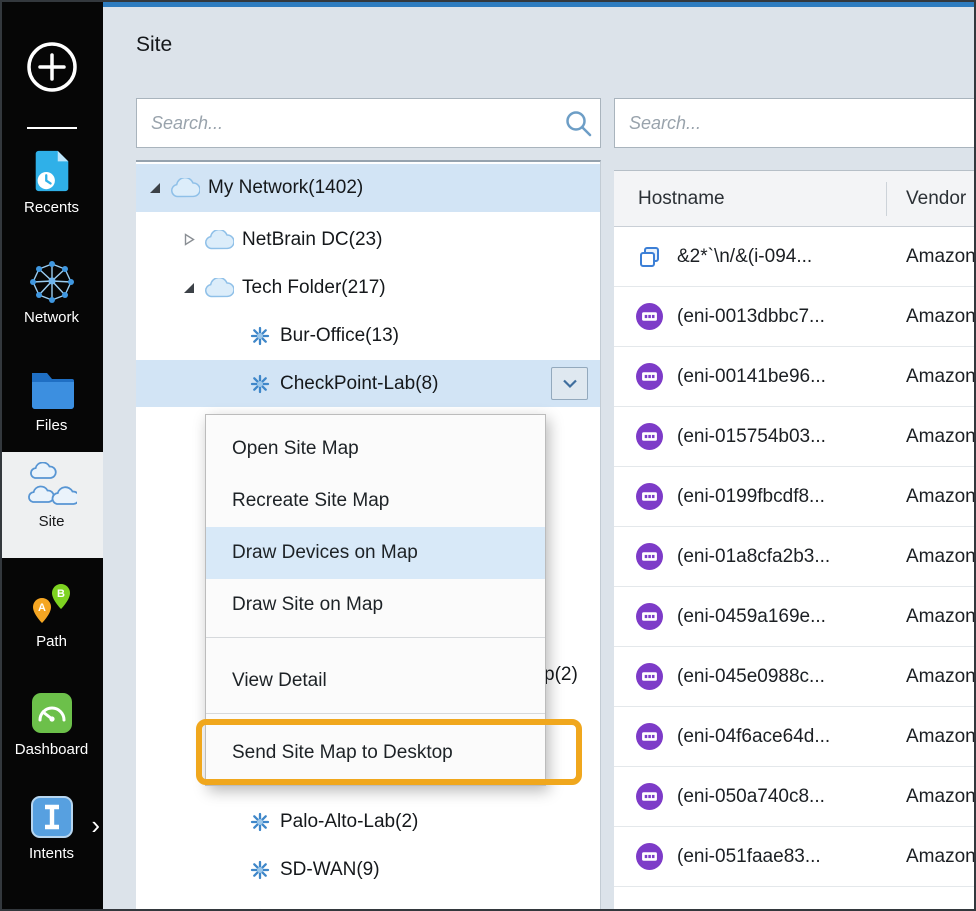 Image resolution: width=976 pixels, height=911 pixels. What do you see at coordinates (52, 67) in the screenshot?
I see `add-button` at bounding box center [52, 67].